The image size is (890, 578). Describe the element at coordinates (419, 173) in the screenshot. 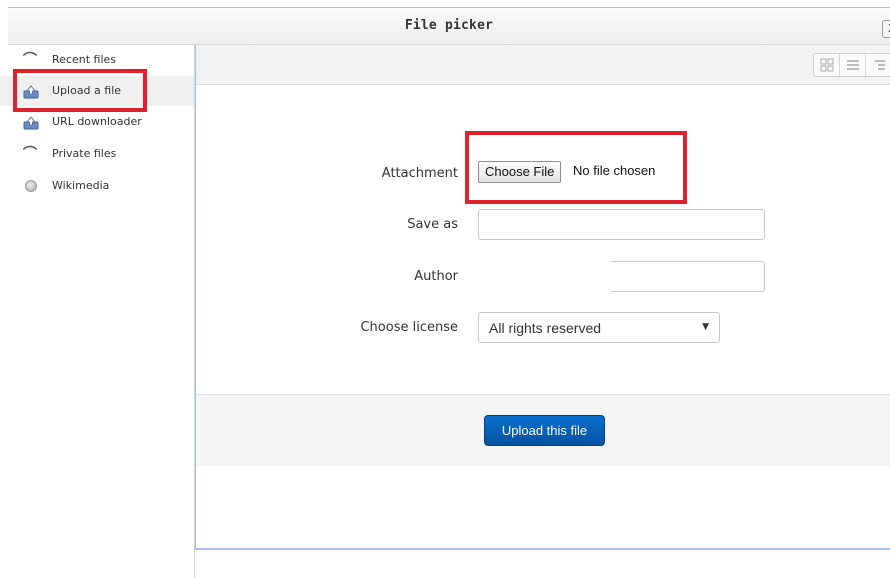

I see `attachment-label: Attachment` at that location.